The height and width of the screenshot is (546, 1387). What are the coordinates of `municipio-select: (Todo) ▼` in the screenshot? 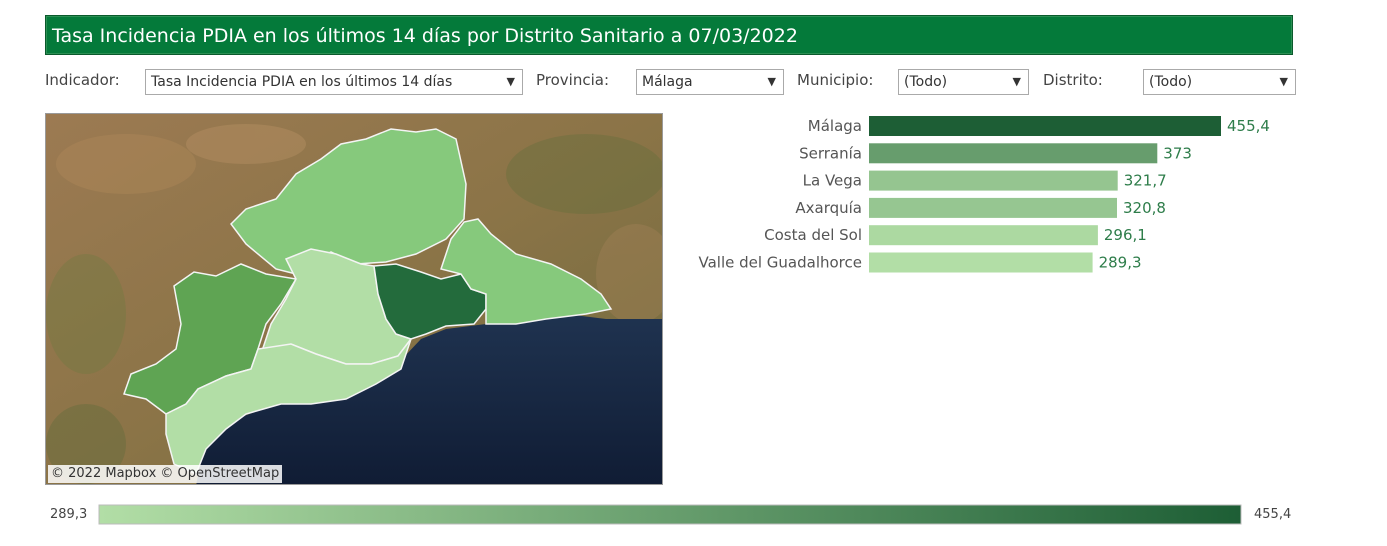 It's located at (963, 82).